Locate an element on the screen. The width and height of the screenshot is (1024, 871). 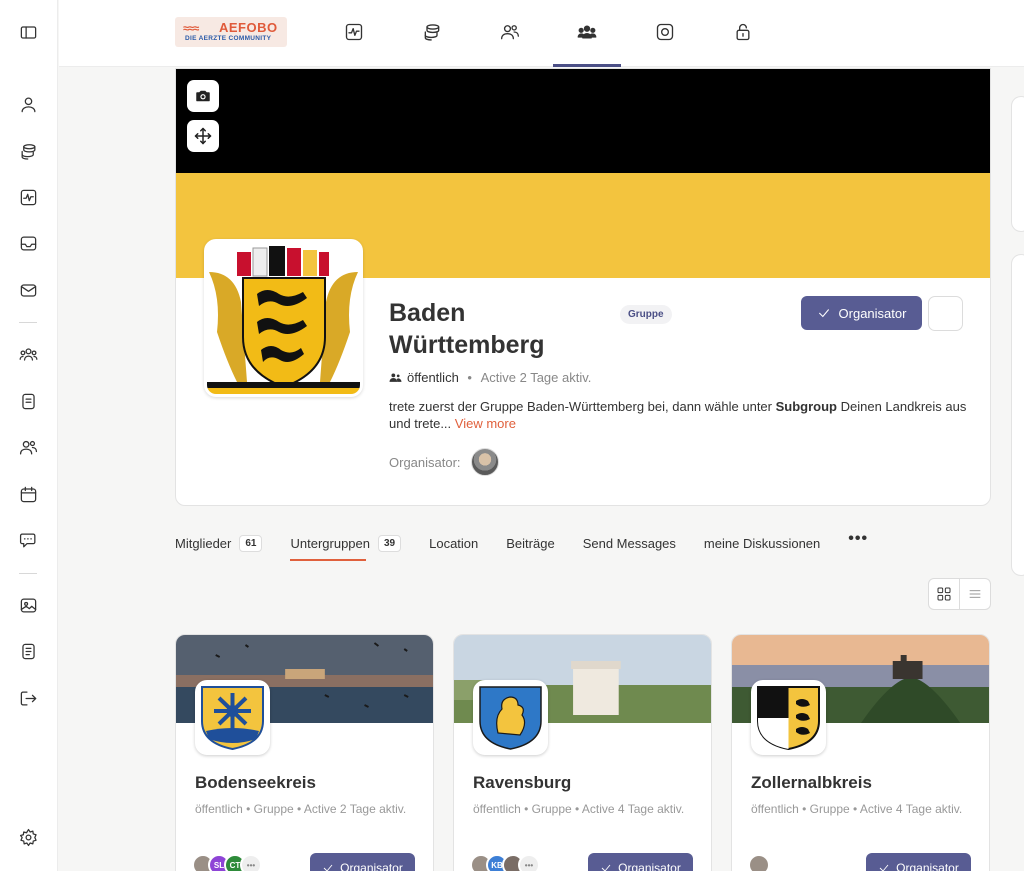
tab-members: Mitglieder 61 is located at coordinates (219, 543).